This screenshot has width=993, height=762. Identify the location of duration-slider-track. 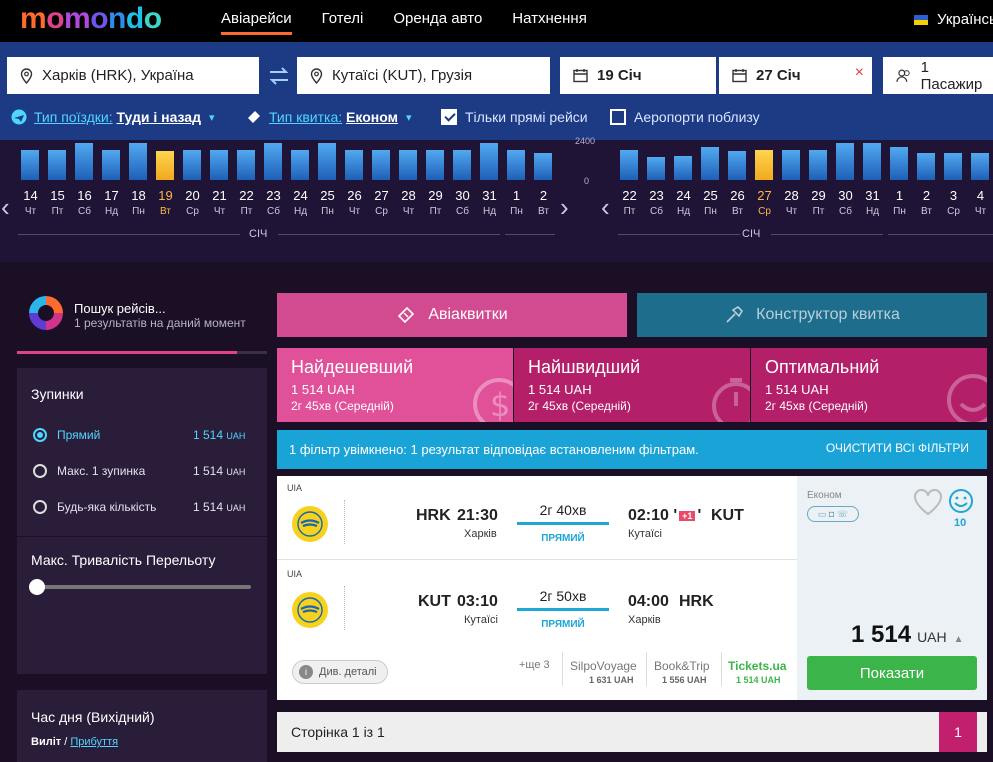
(144, 587).